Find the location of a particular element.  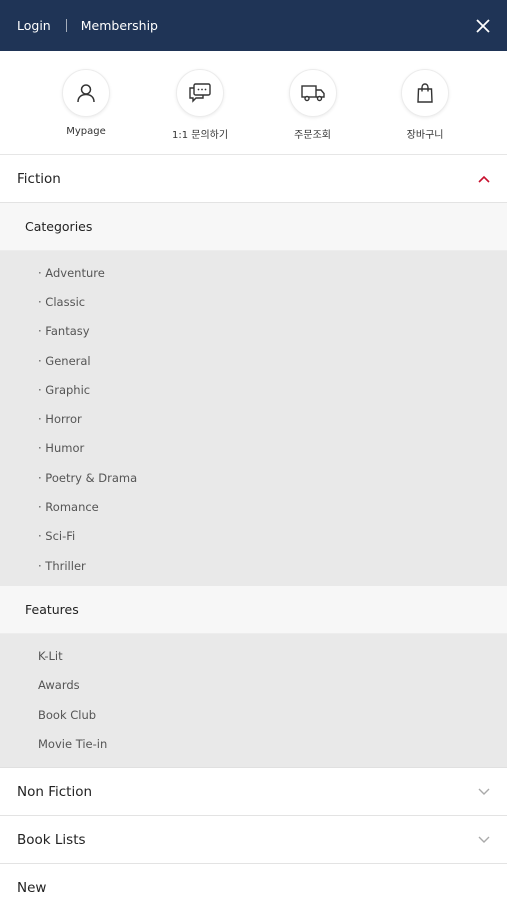

menu-item-label: Non Fiction is located at coordinates (55, 791).